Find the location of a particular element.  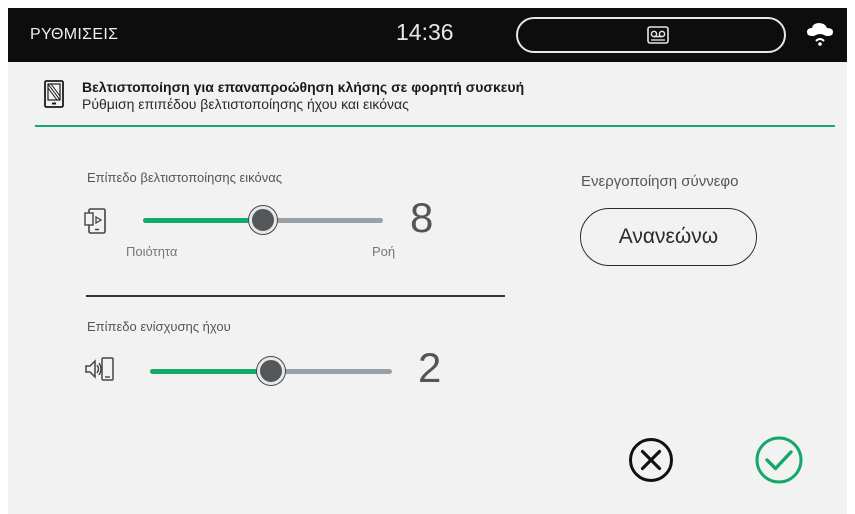

status-pill is located at coordinates (651, 35).